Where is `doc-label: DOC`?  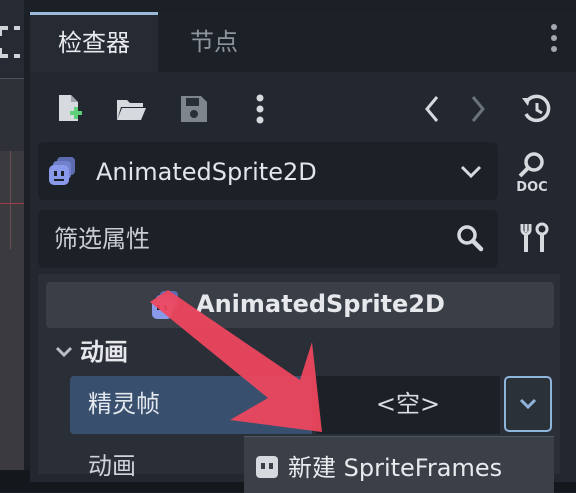
doc-label: DOC is located at coordinates (531, 187).